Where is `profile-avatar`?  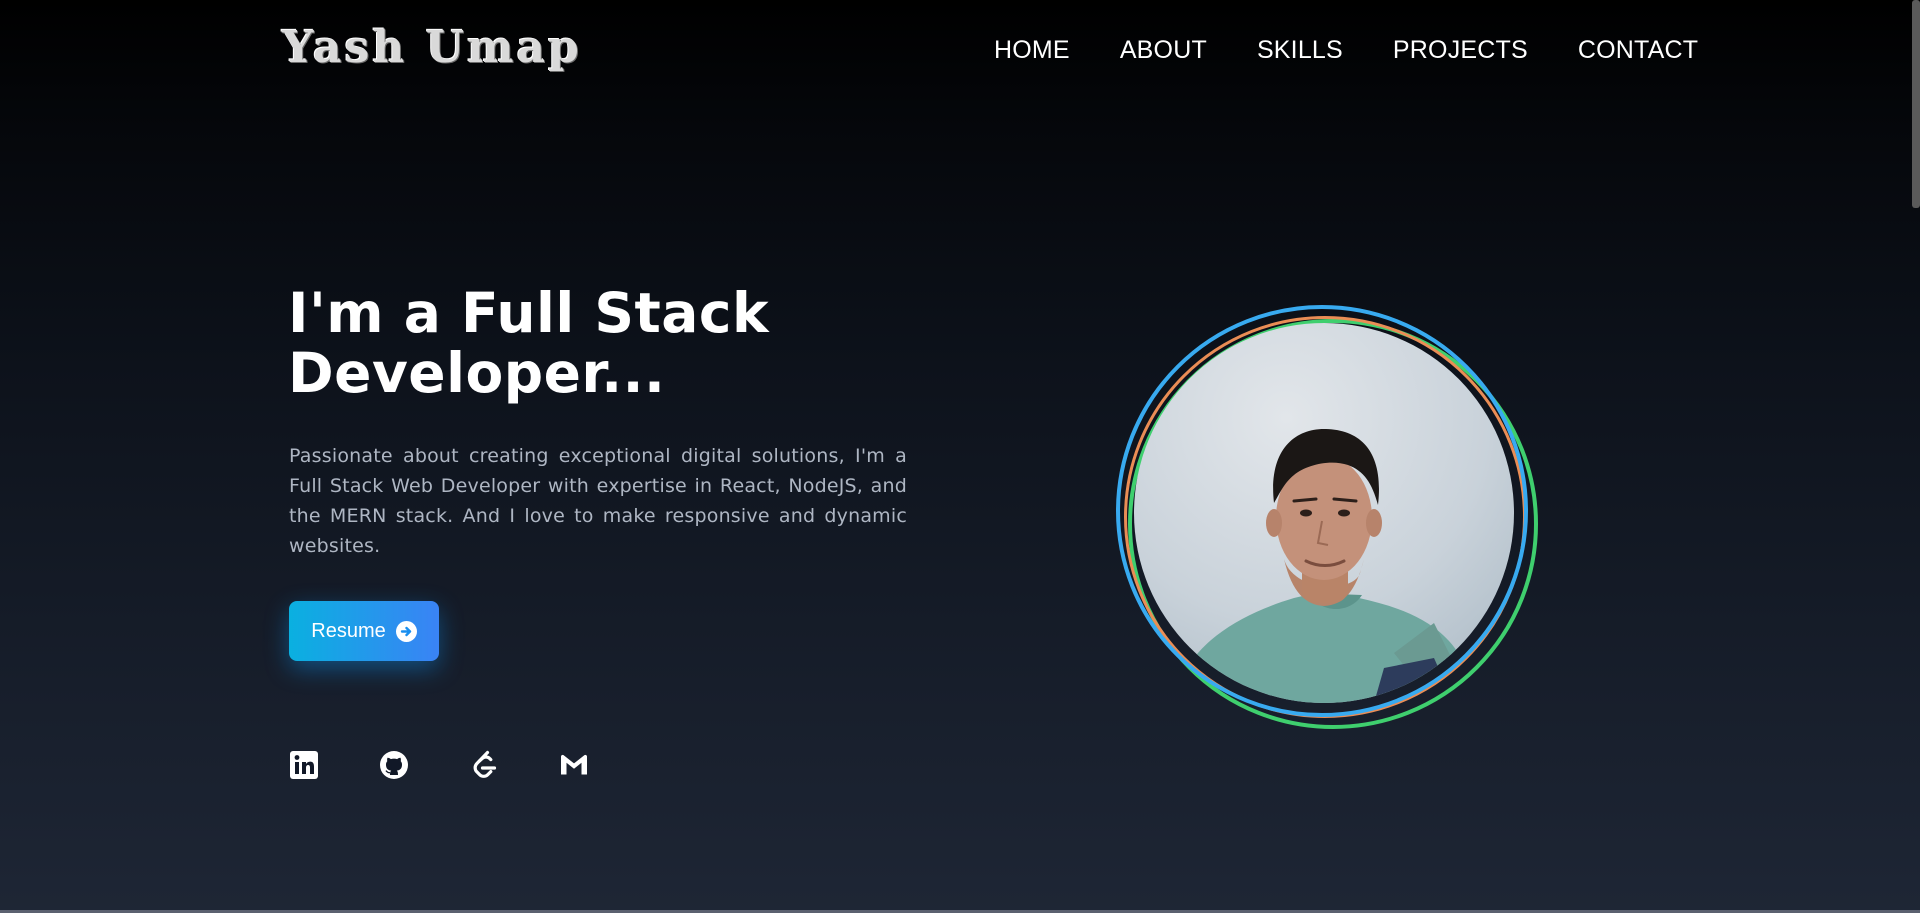 profile-avatar is located at coordinates (1327, 517).